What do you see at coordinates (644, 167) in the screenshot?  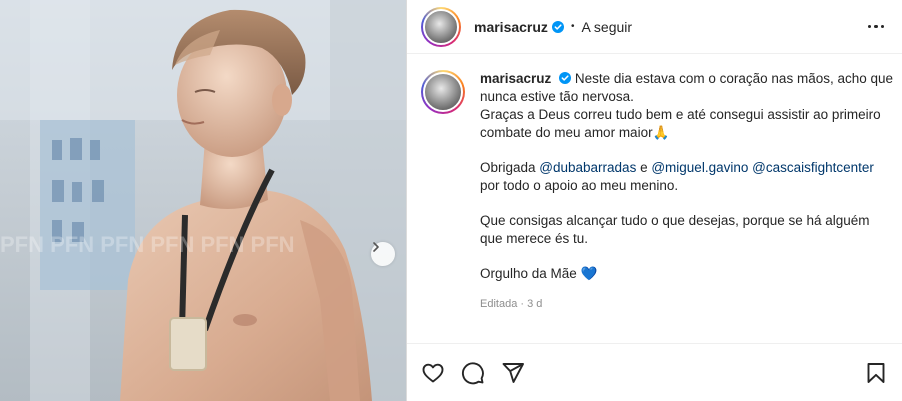 I see `and-word: e` at bounding box center [644, 167].